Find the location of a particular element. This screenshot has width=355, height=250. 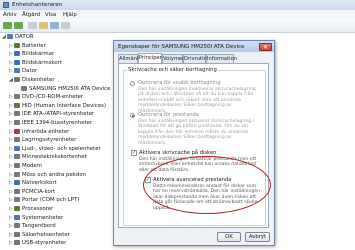

tree-node: ▷ Tangentbord is located at coordinates (32, 226).